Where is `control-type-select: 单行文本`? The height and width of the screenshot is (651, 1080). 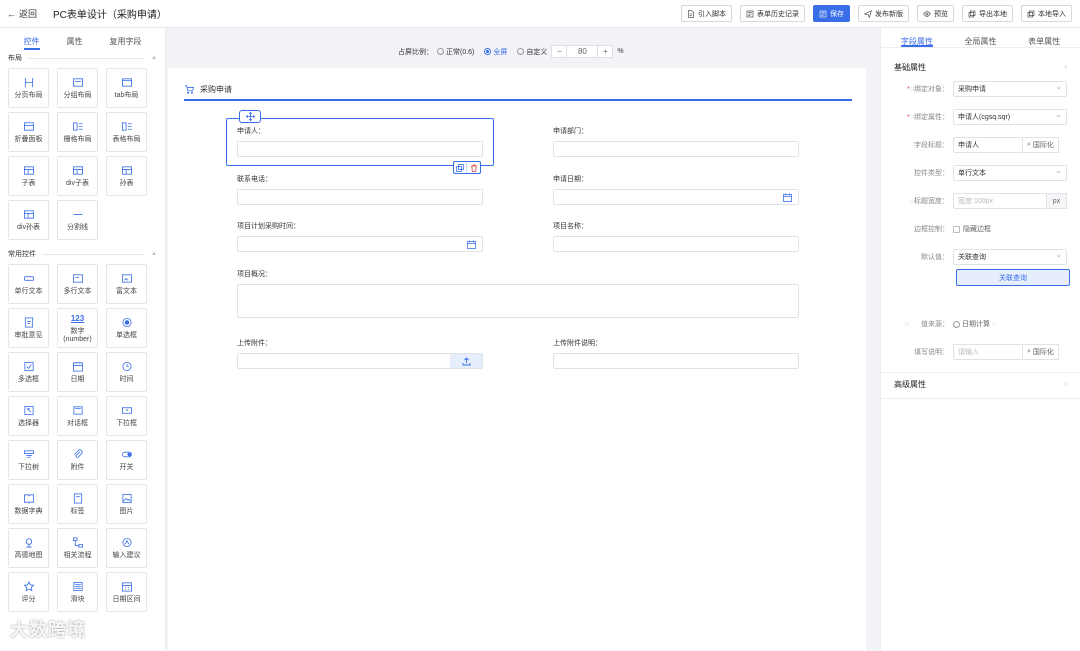
control-type-select: 单行文本 is located at coordinates (1010, 173).